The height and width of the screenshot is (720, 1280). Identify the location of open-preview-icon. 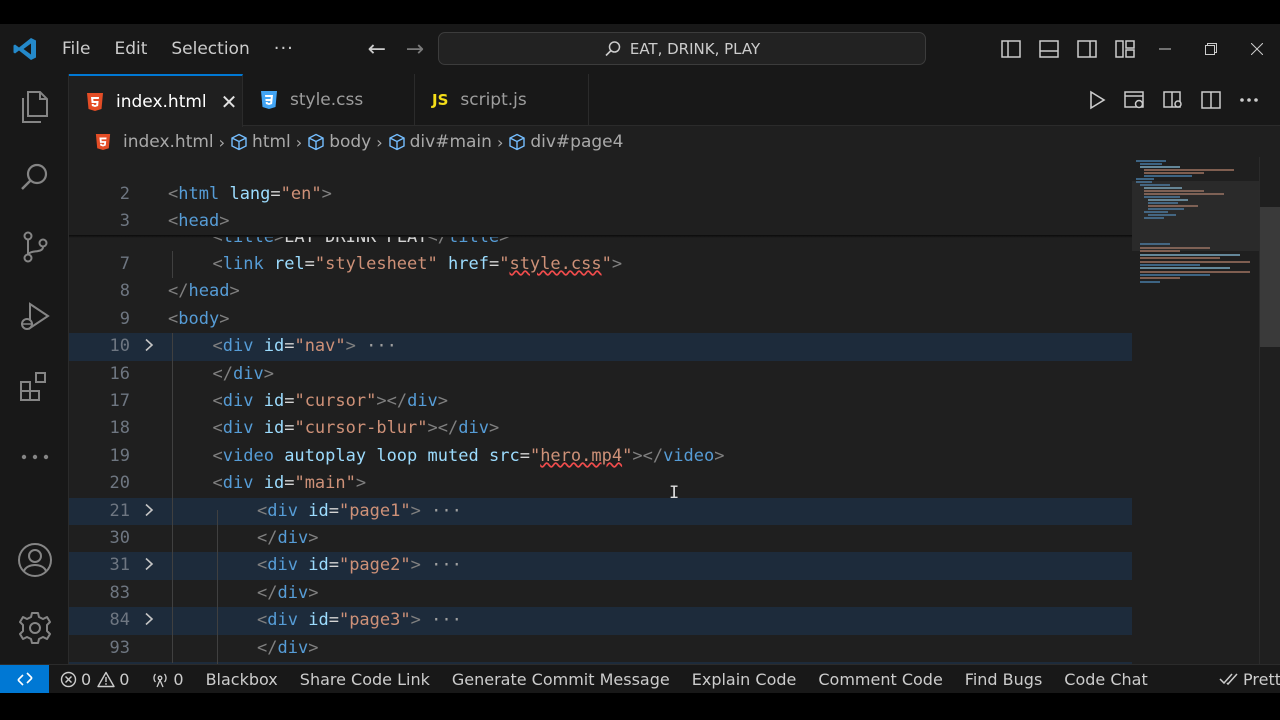
(1135, 100).